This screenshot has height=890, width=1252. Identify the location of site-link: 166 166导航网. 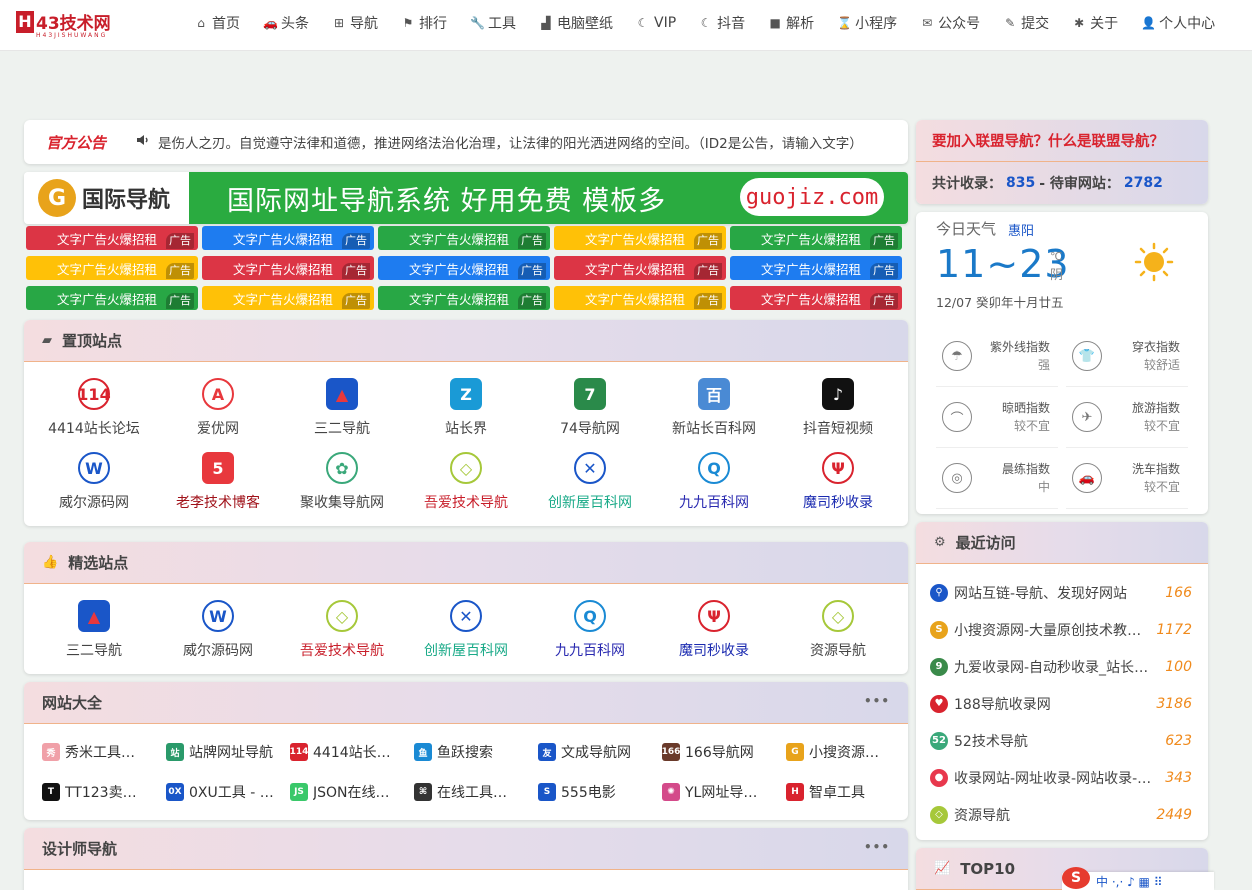
(724, 752).